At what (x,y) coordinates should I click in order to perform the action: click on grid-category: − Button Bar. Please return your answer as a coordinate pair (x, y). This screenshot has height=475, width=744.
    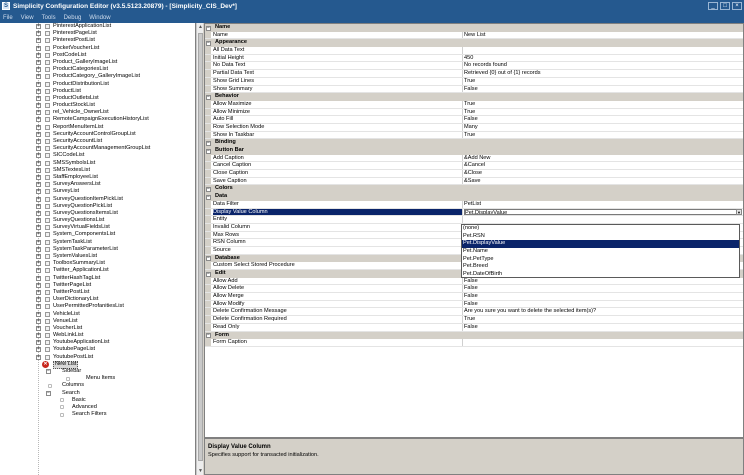
    Looking at the image, I should click on (474, 151).